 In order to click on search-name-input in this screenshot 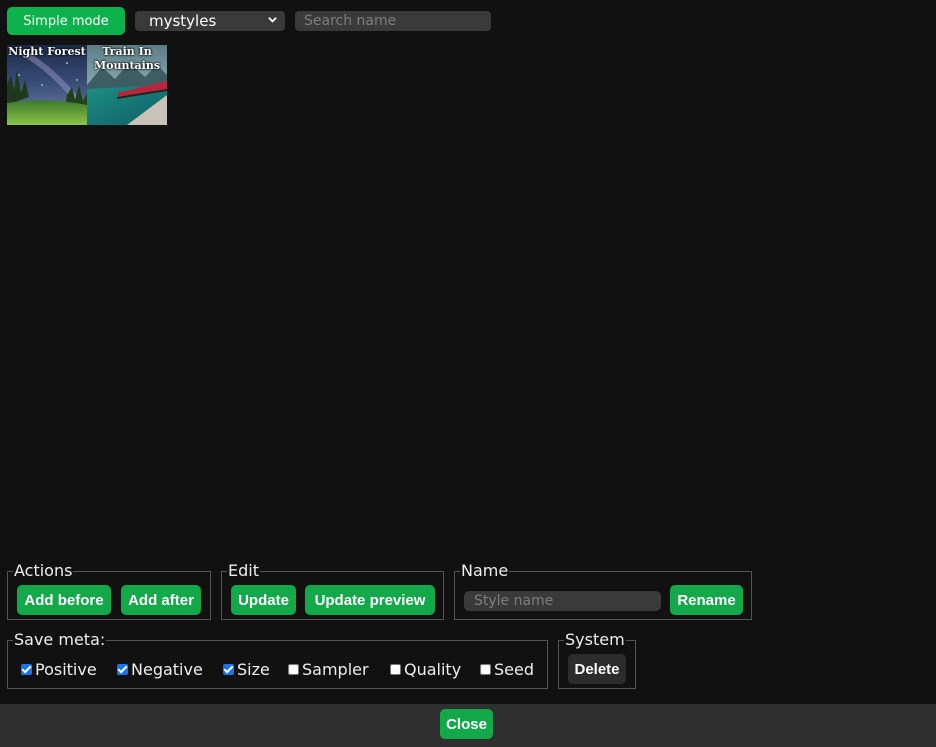, I will do `click(393, 21)`.